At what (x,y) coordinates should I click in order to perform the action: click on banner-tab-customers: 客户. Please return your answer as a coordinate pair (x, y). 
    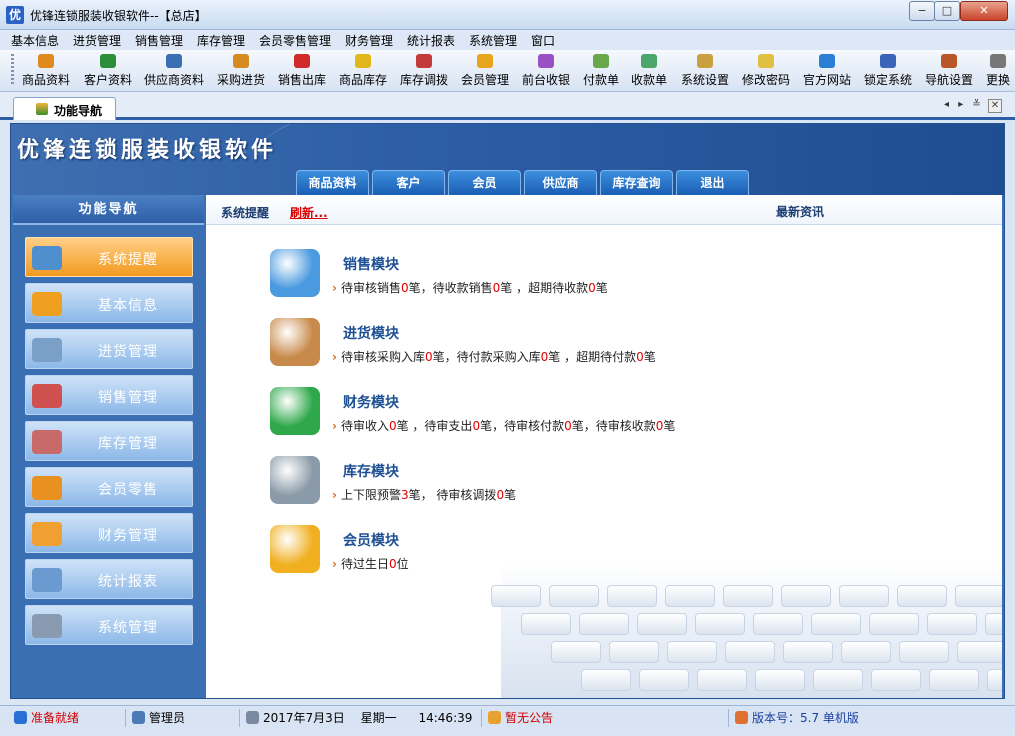
    Looking at the image, I should click on (408, 182).